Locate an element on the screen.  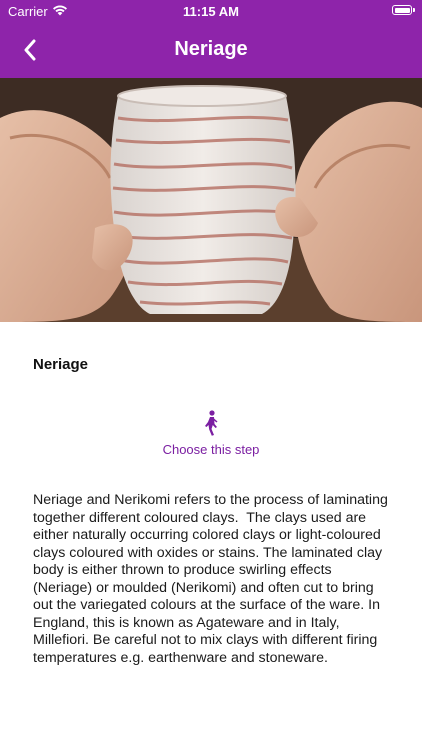
choose-step-label: Choose this step is located at coordinates (211, 449).